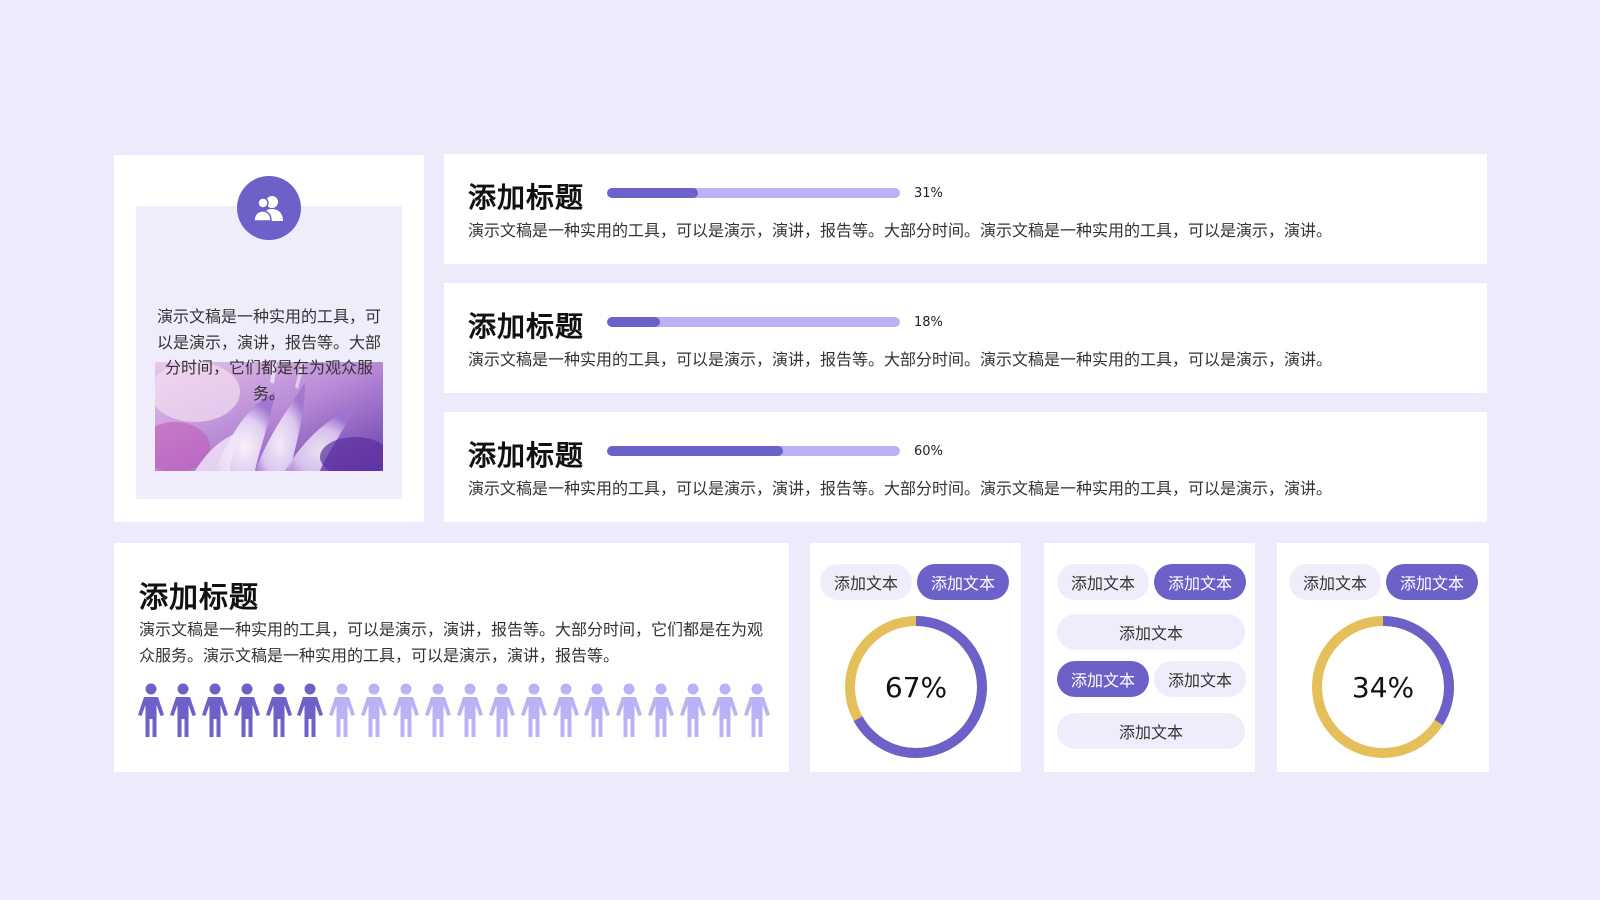  What do you see at coordinates (1383, 687) in the screenshot?
I see `donut-label: 34%` at bounding box center [1383, 687].